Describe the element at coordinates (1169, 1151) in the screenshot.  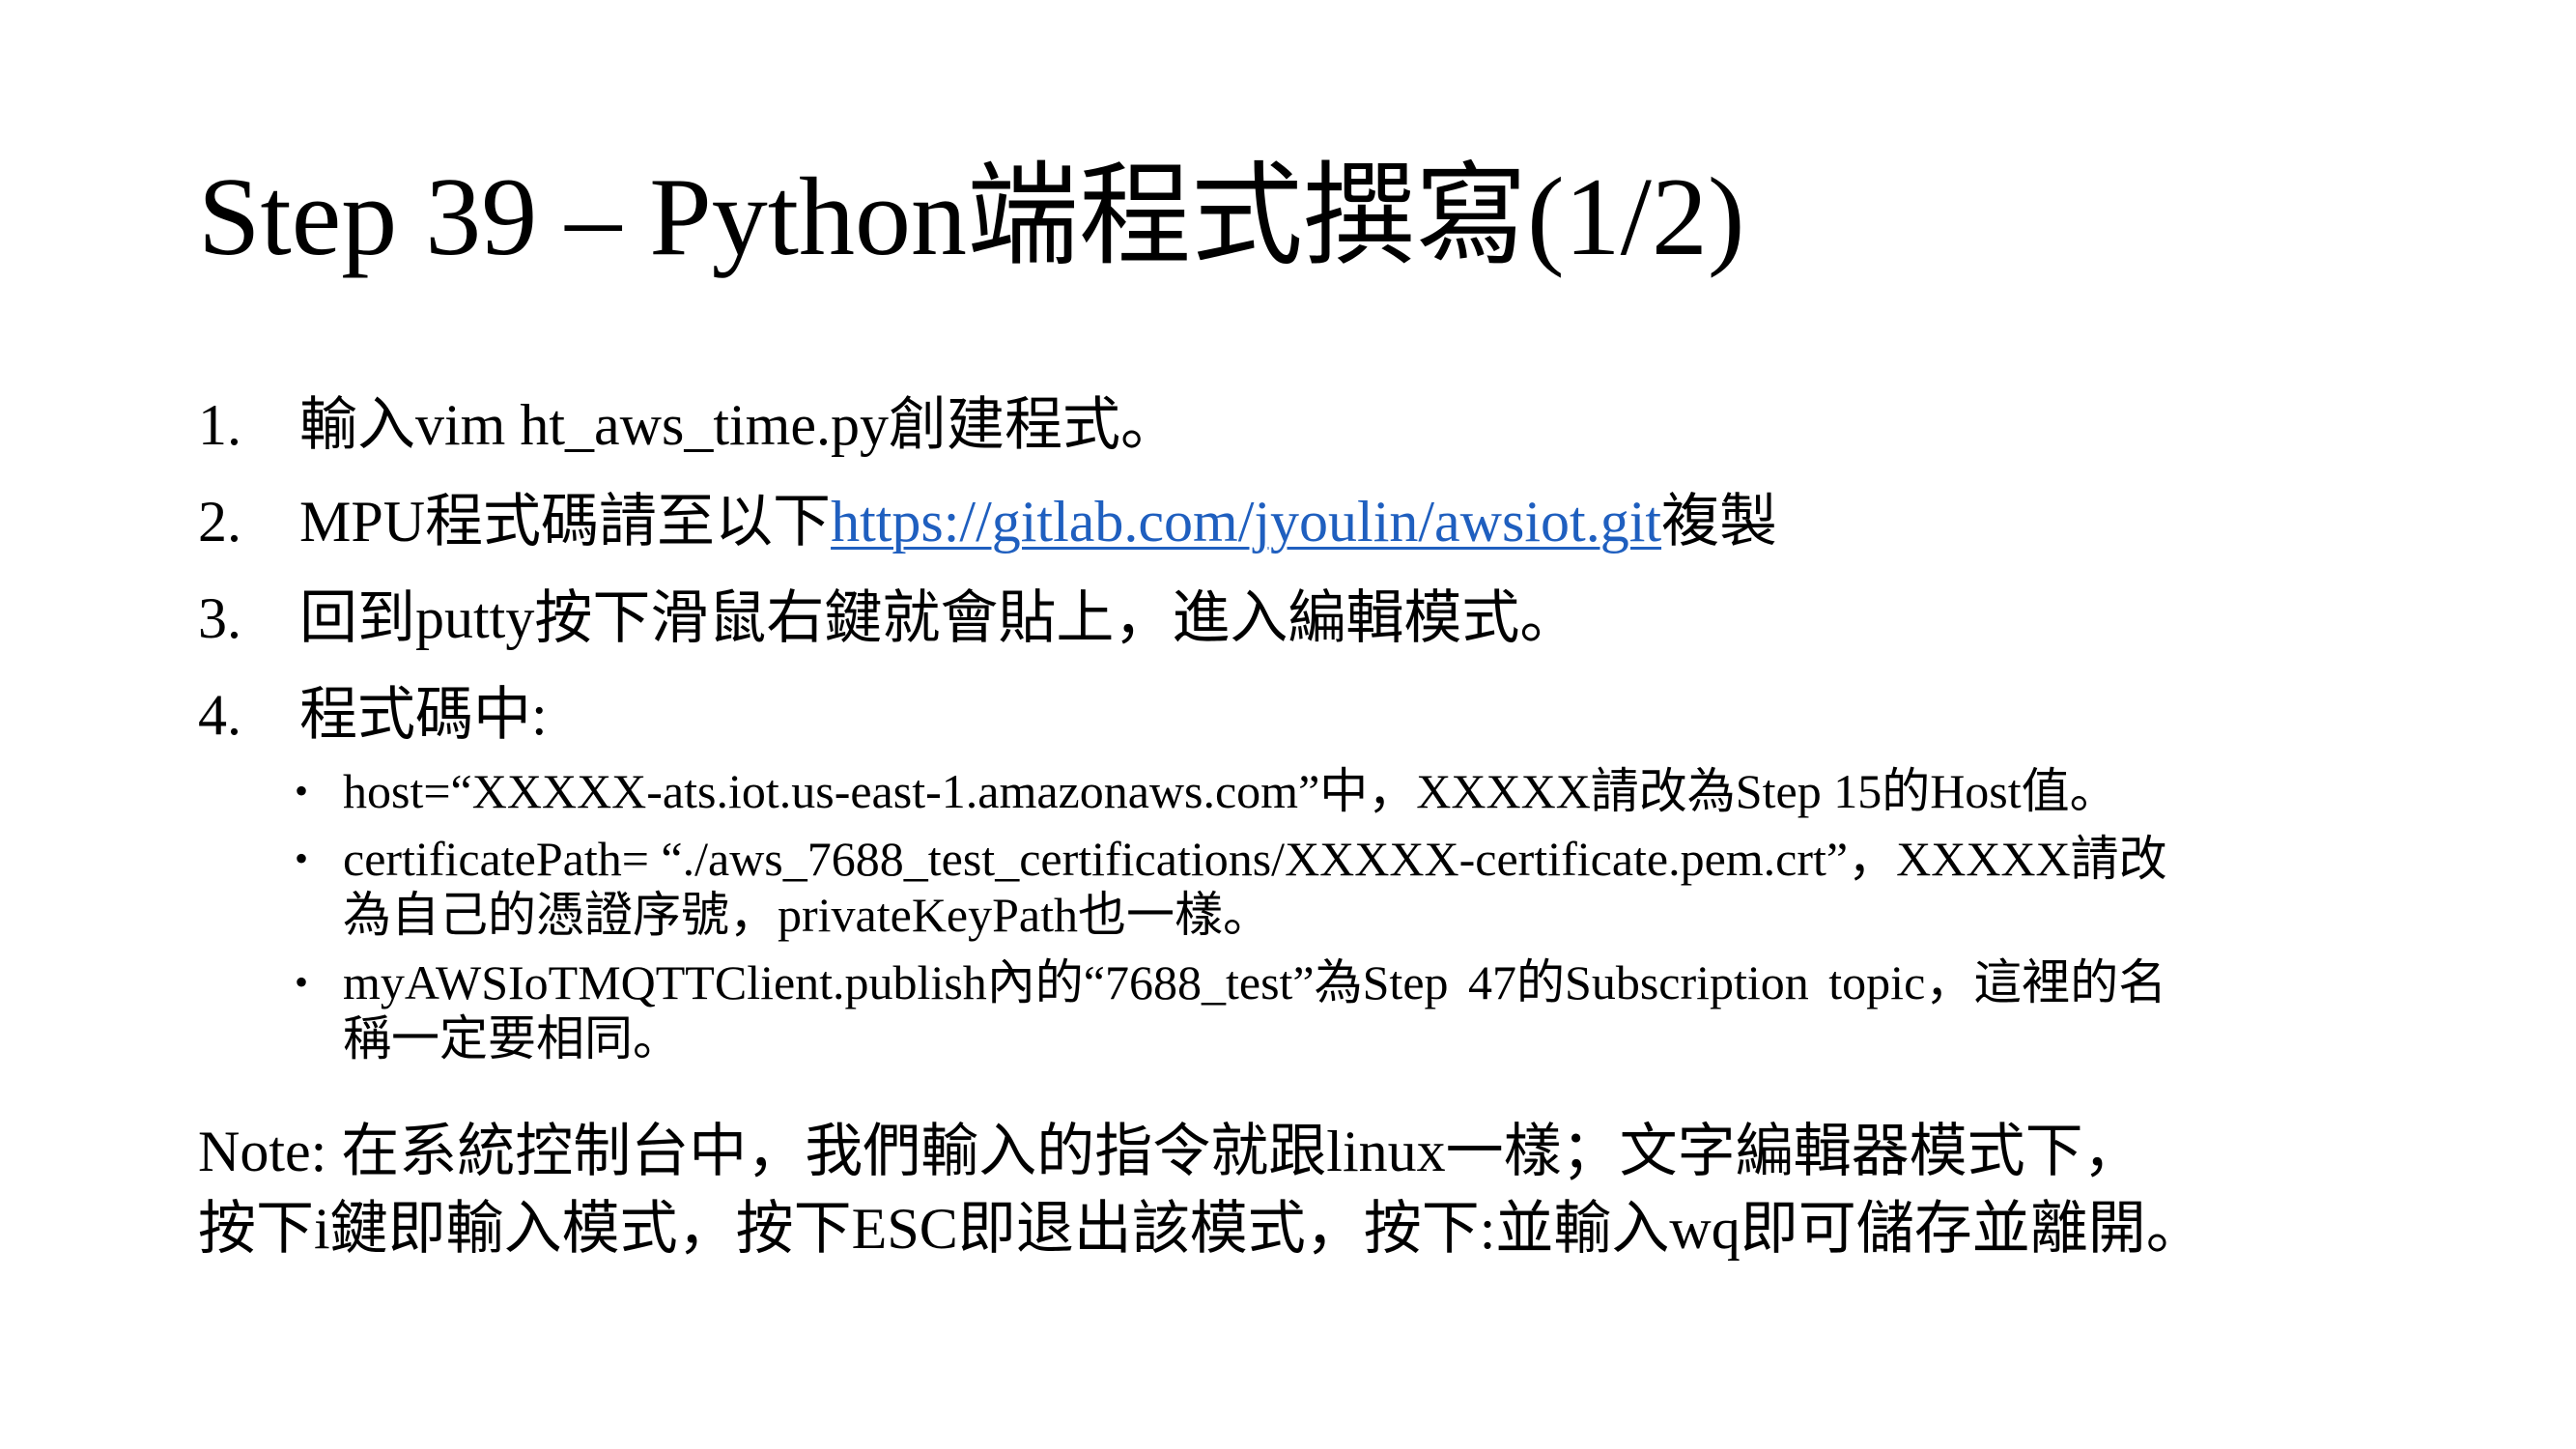
I see `note-line-1: Note: 在系統控制台中，我們輸入的指令就跟linux一樣；文字編輯器模式下，` at that location.